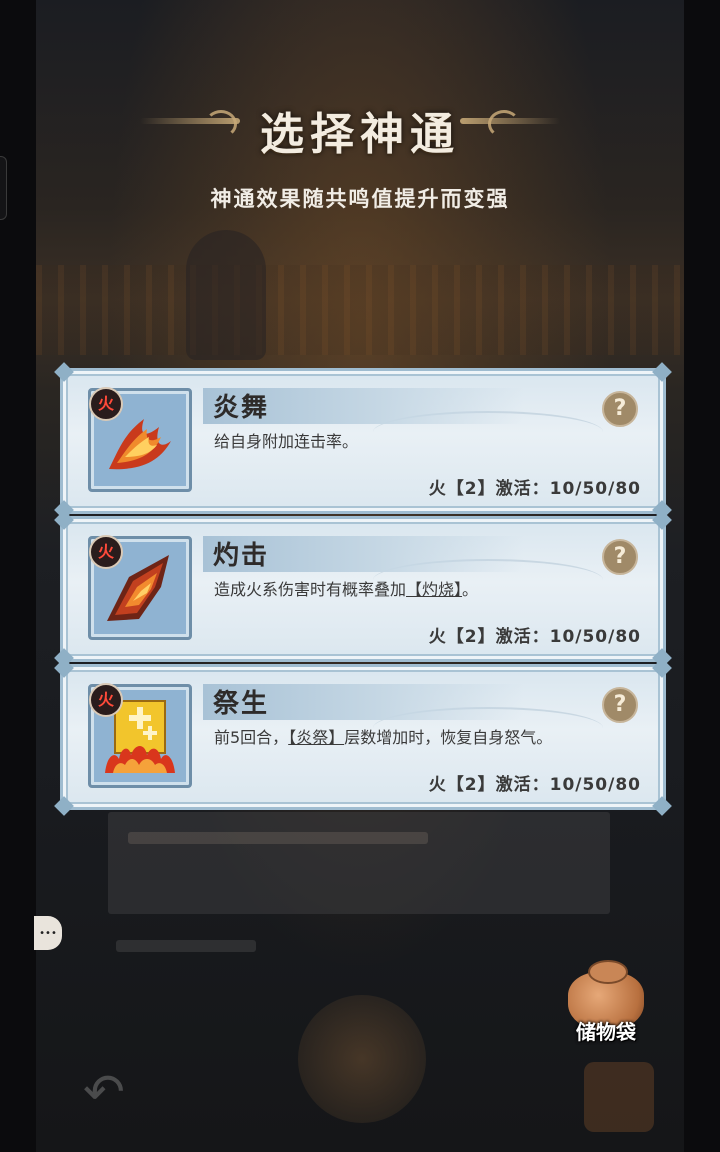  Describe the element at coordinates (226, 295) in the screenshot. I see `background-character` at that location.